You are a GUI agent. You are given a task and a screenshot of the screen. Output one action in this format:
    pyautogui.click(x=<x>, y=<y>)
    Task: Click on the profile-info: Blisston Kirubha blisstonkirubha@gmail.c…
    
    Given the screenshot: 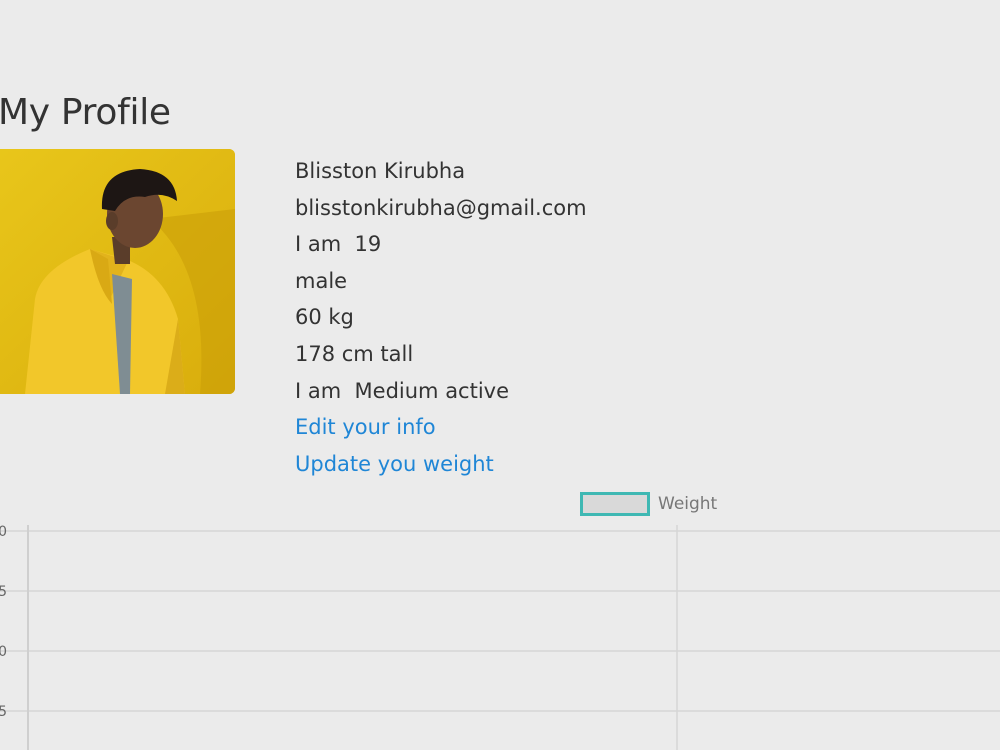 What is the action you would take?
    pyautogui.click(x=441, y=317)
    